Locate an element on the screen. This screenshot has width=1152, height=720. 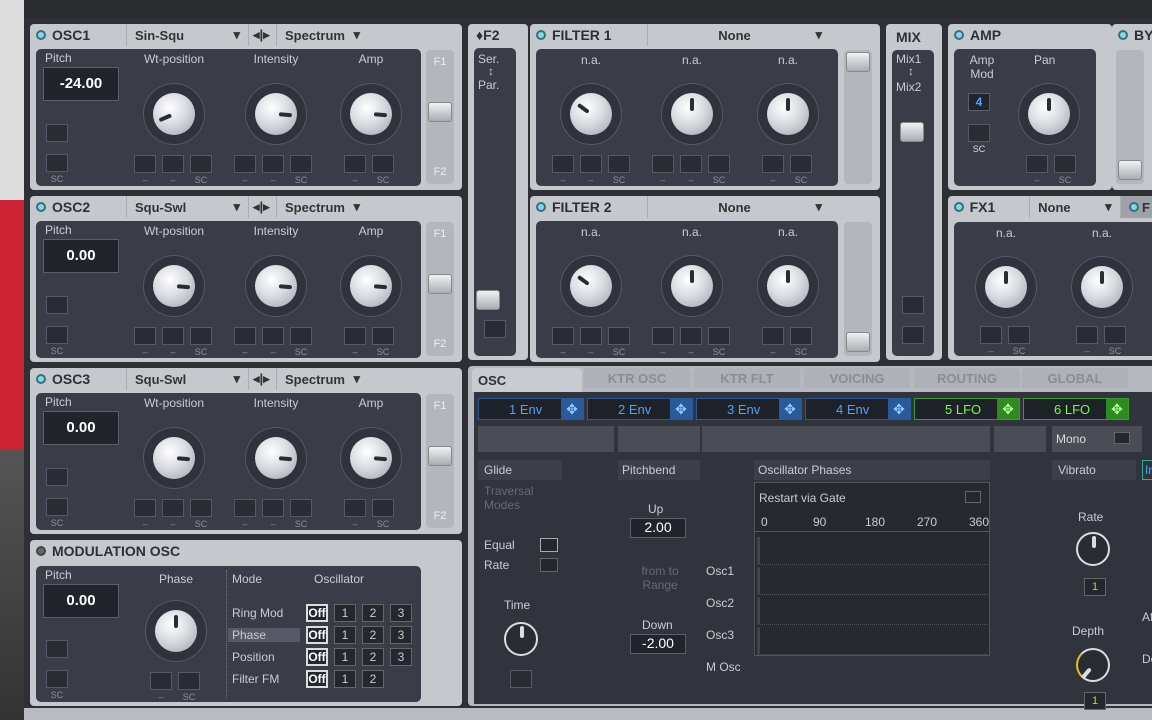
tab-voicing: VOICING is located at coordinates (857, 378).